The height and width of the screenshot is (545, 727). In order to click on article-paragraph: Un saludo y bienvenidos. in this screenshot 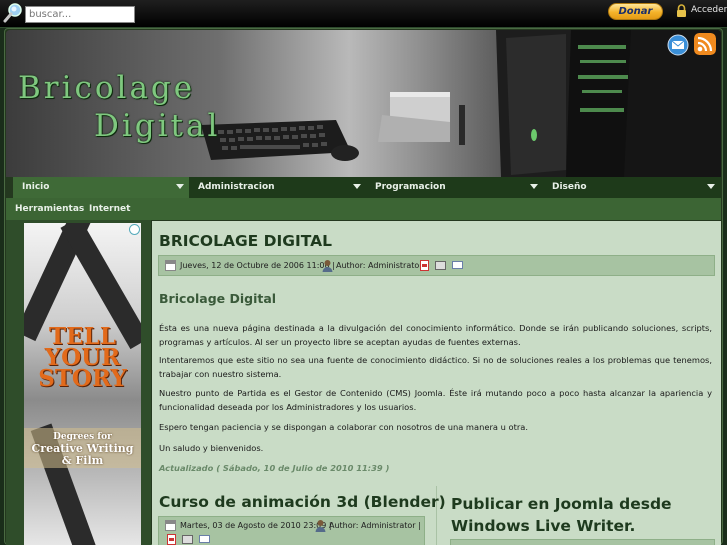, I will do `click(211, 448)`.